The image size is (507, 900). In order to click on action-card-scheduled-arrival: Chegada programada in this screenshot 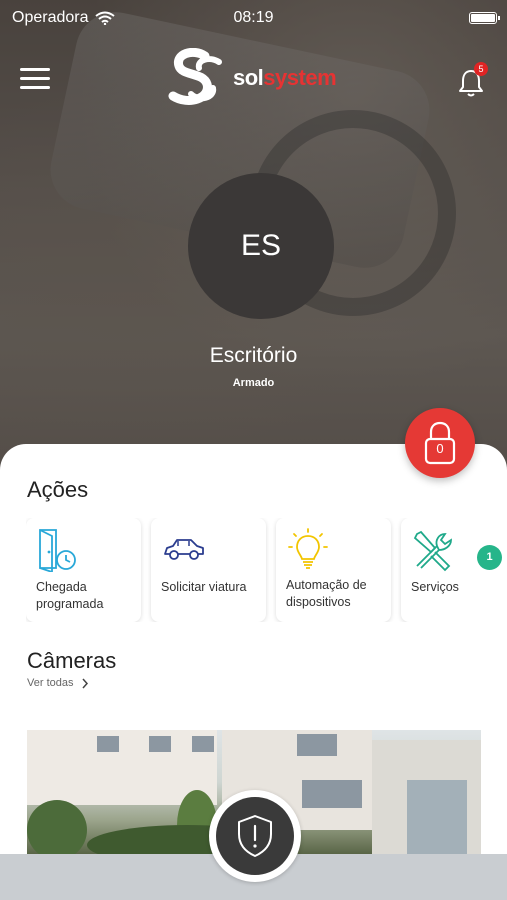, I will do `click(83, 570)`.